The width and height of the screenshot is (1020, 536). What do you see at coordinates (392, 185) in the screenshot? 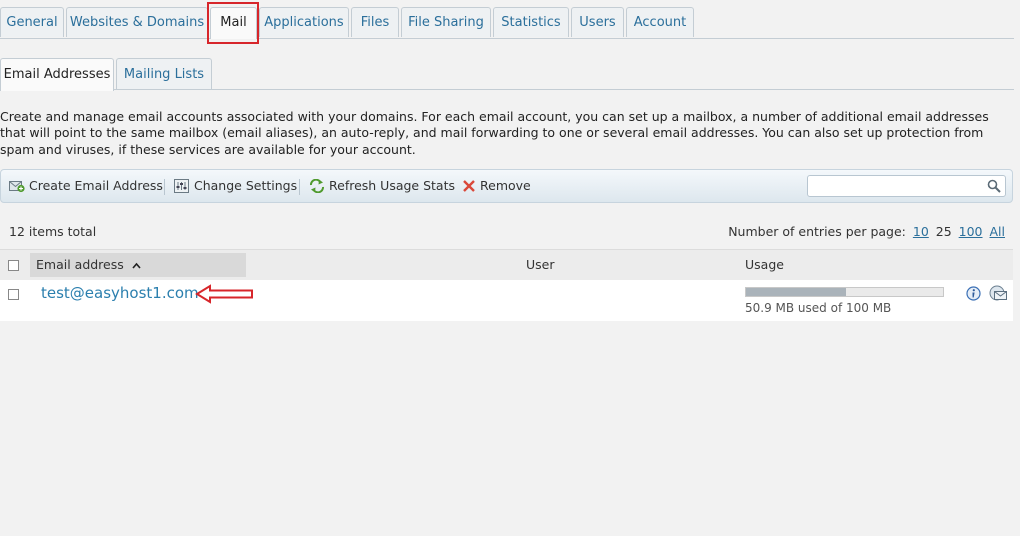
I see `refresh-usage-label: Refresh Usage Stats` at bounding box center [392, 185].